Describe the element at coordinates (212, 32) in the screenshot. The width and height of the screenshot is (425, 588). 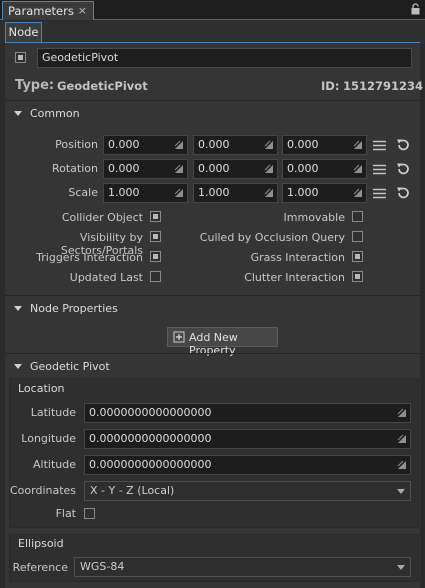
I see `subtab-row` at that location.